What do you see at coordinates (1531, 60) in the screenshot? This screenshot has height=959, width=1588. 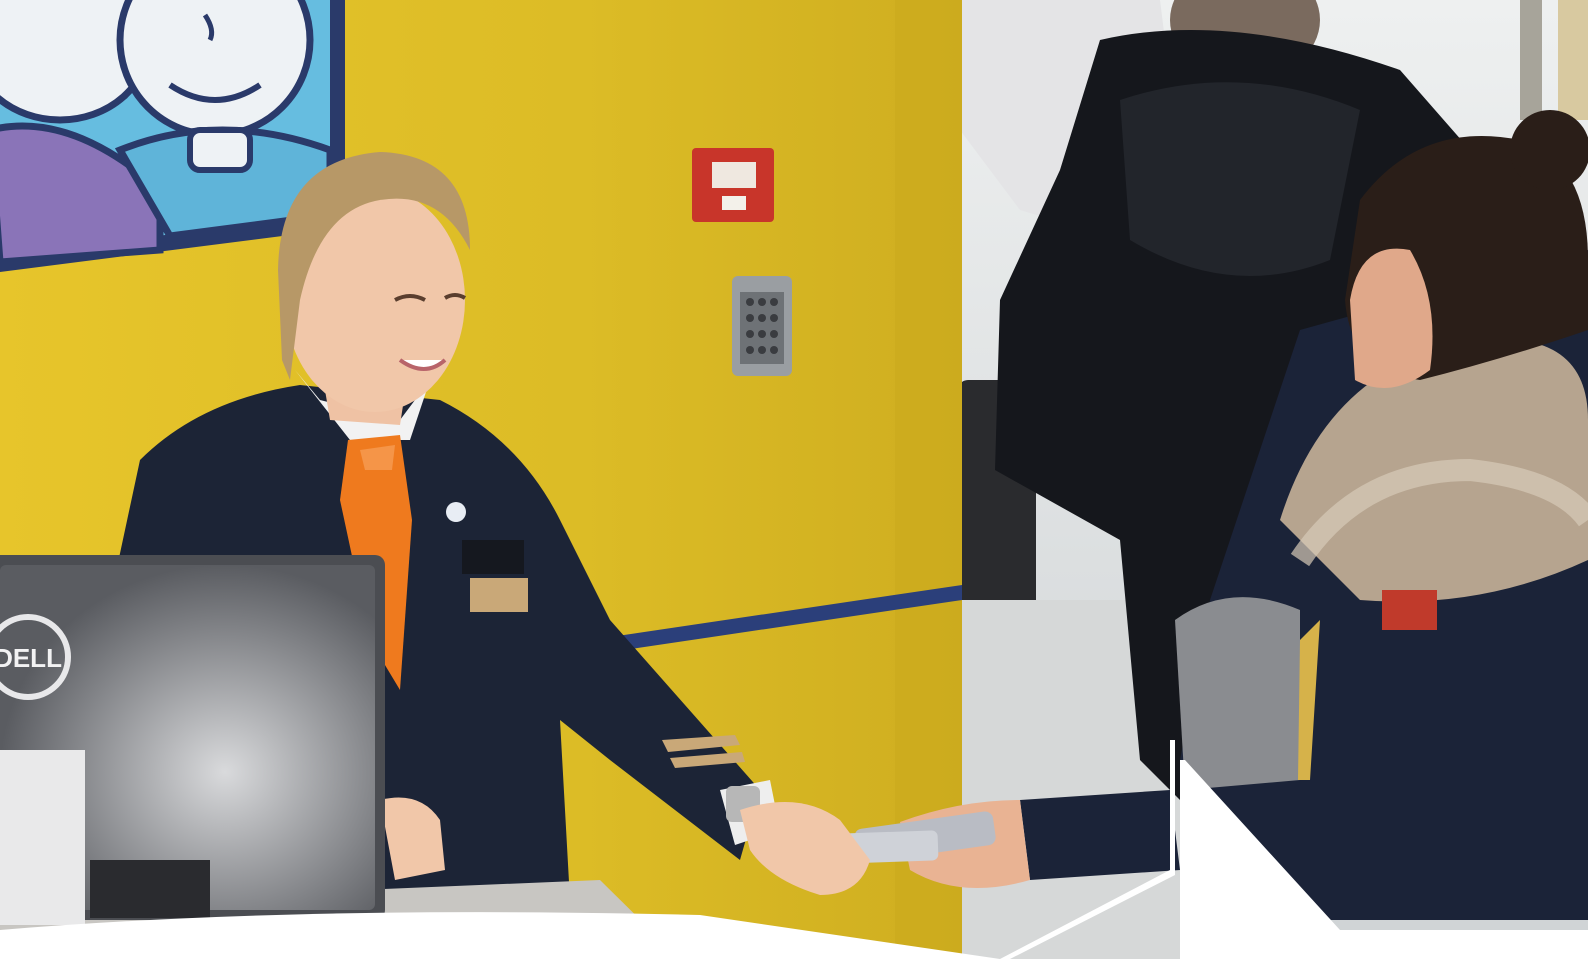 I see `window-frame` at bounding box center [1531, 60].